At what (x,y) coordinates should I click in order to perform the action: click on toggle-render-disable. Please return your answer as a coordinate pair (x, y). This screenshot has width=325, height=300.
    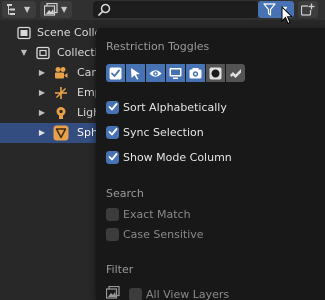
    Looking at the image, I should click on (195, 73).